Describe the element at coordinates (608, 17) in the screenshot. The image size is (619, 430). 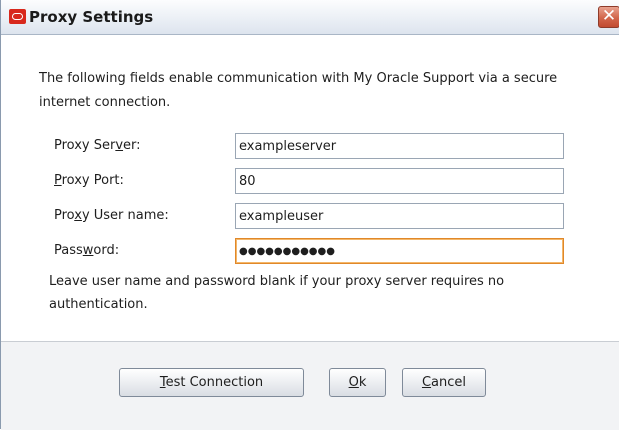
I see `close-icon: ✕` at that location.